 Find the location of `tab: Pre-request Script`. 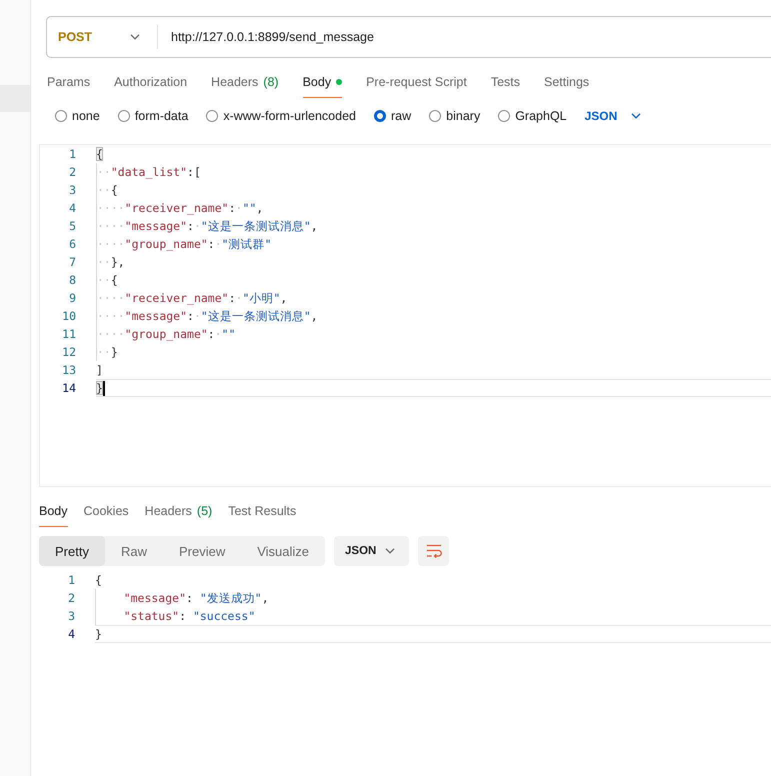

tab: Pre-request Script is located at coordinates (416, 83).